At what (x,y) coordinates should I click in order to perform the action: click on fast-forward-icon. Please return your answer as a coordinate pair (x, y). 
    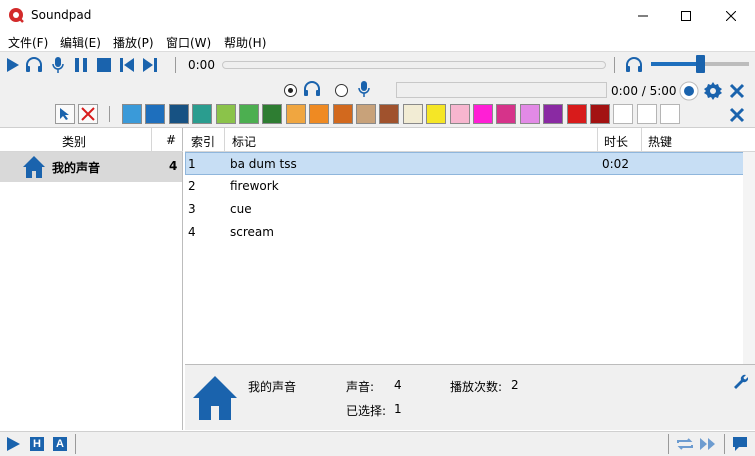
    Looking at the image, I should click on (707, 444).